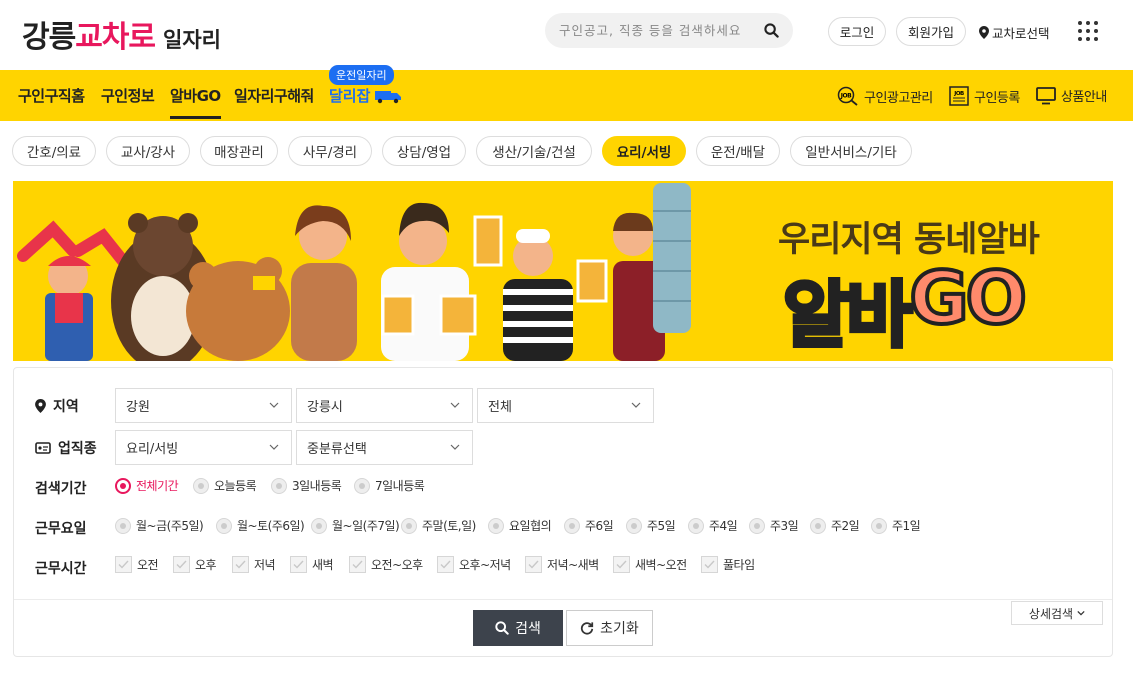 The image size is (1133, 683). I want to click on district-value: 전체, so click(500, 407).